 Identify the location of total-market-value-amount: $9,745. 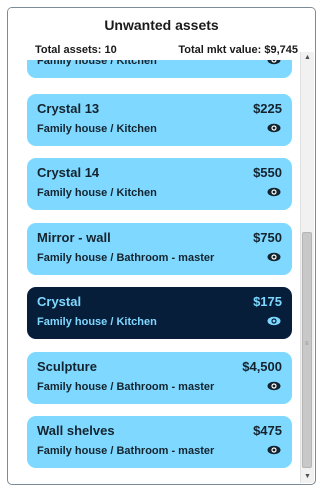
(281, 50).